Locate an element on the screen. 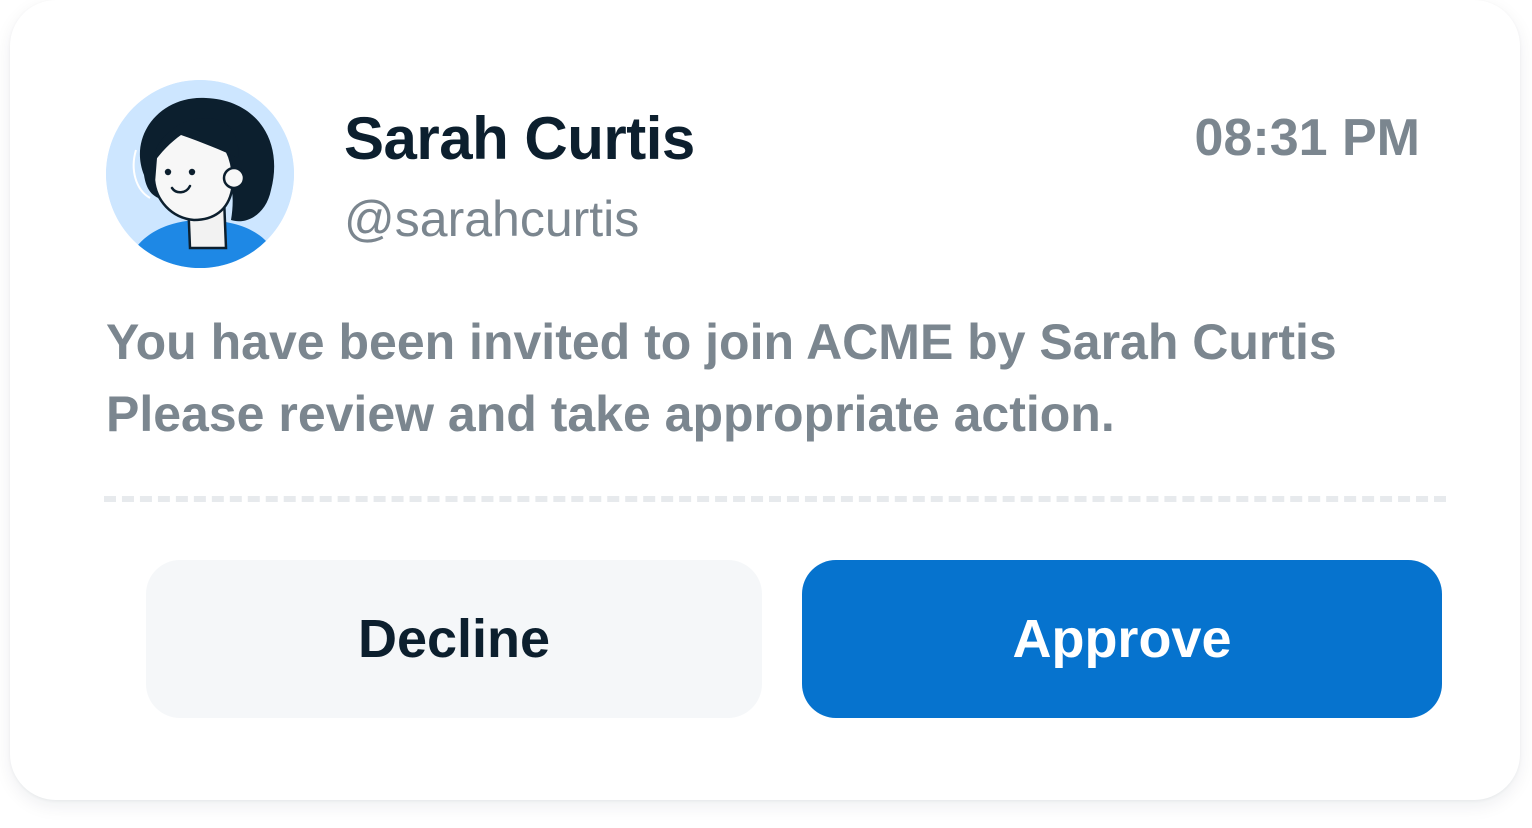  dashed-divider is located at coordinates (775, 499).